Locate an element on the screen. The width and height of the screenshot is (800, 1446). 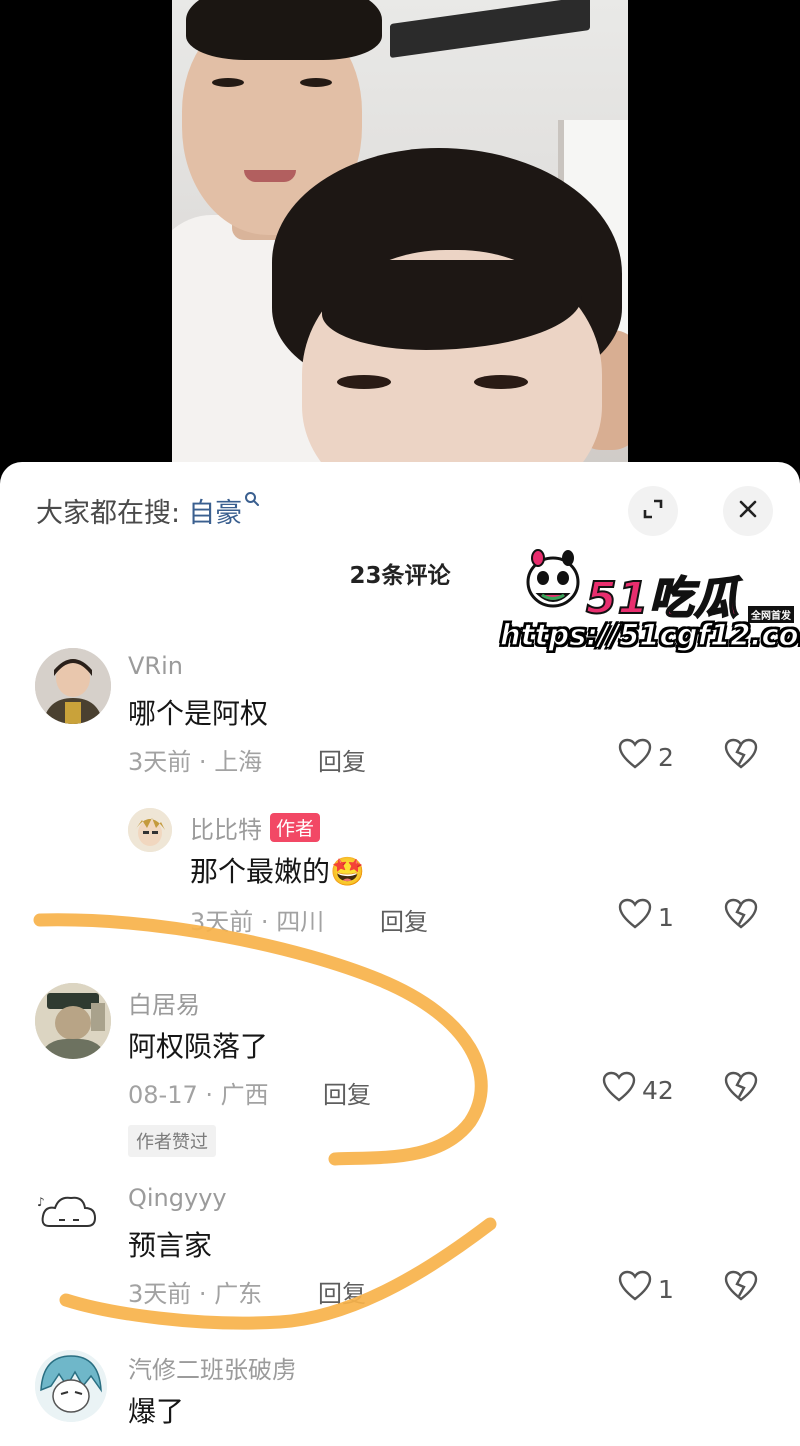
close-button is located at coordinates (748, 511).